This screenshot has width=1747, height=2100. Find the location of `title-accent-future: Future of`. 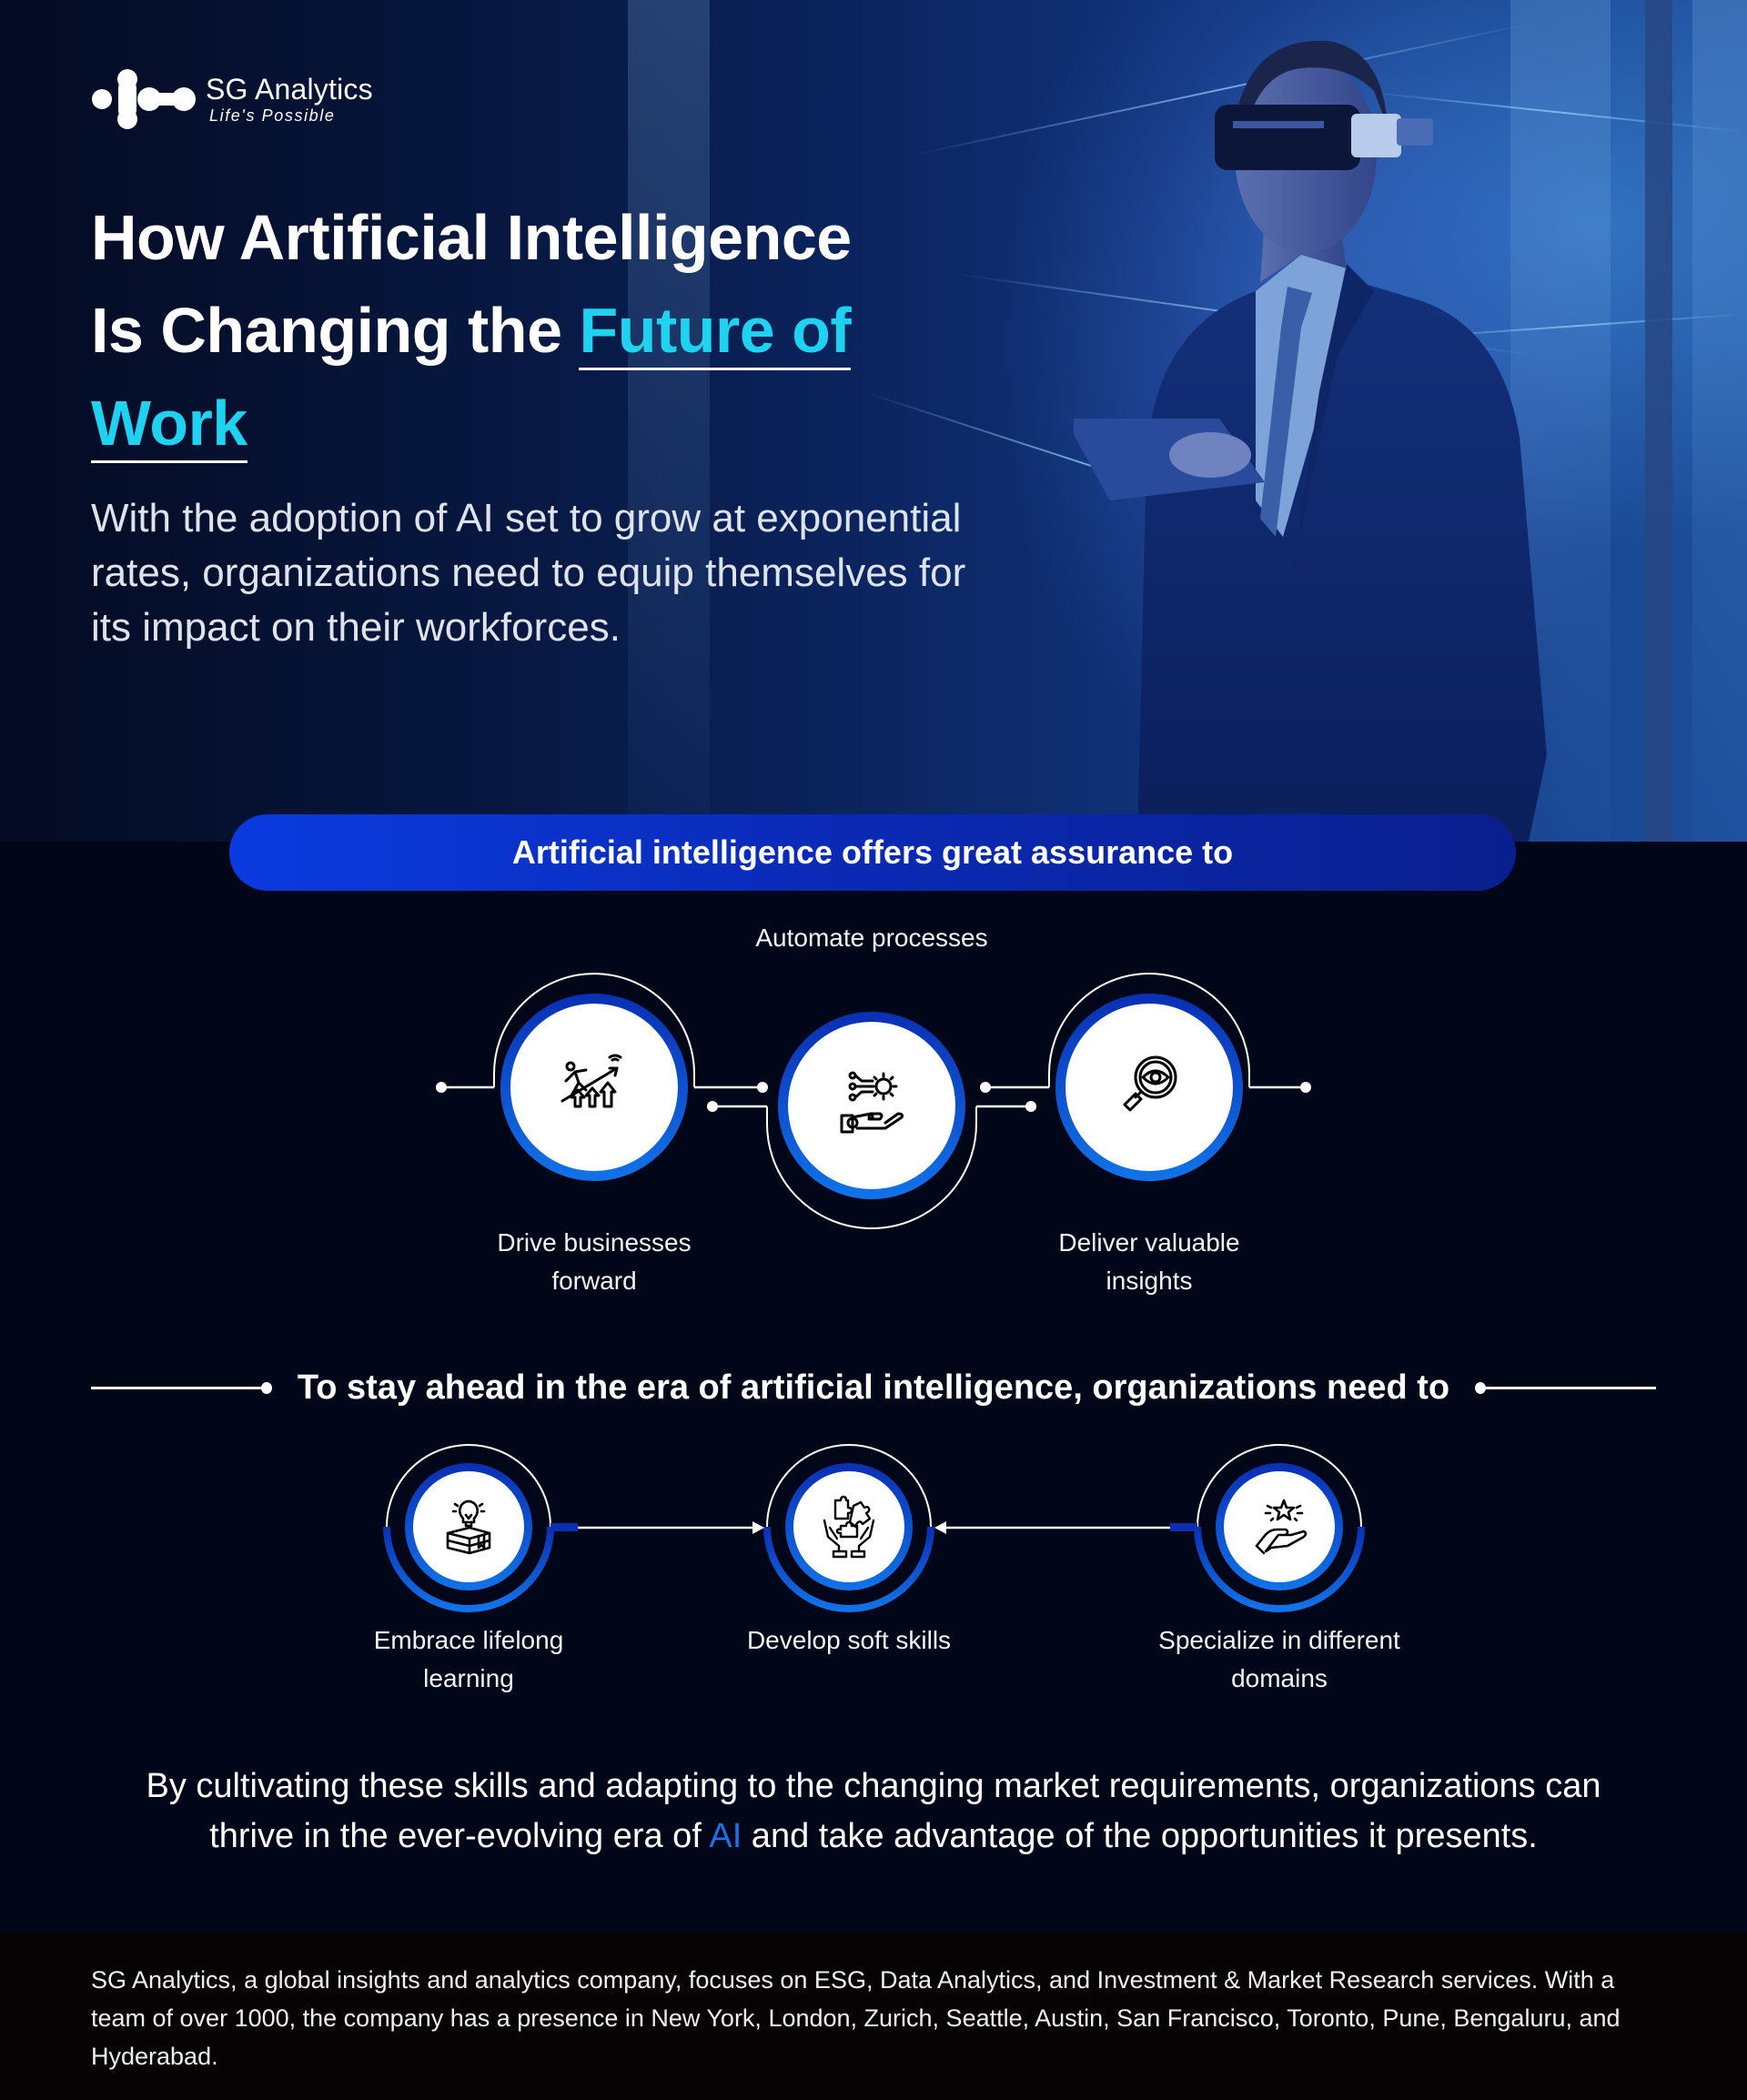

title-accent-future: Future of is located at coordinates (716, 332).